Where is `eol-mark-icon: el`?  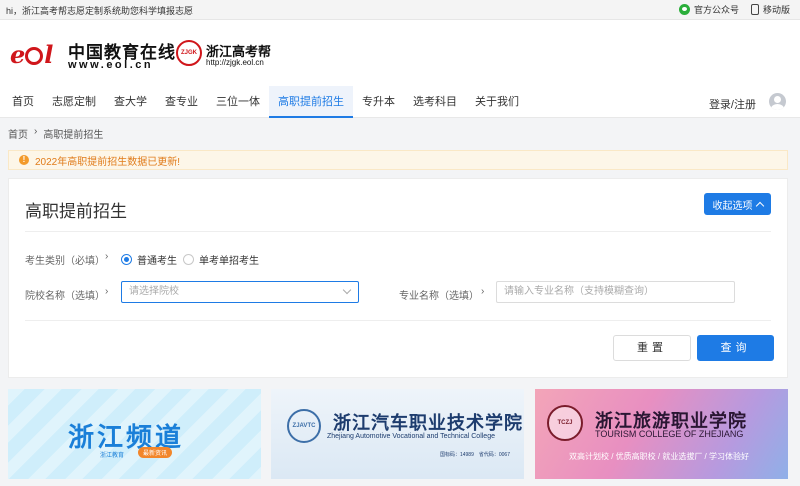 eol-mark-icon: el is located at coordinates (31, 54).